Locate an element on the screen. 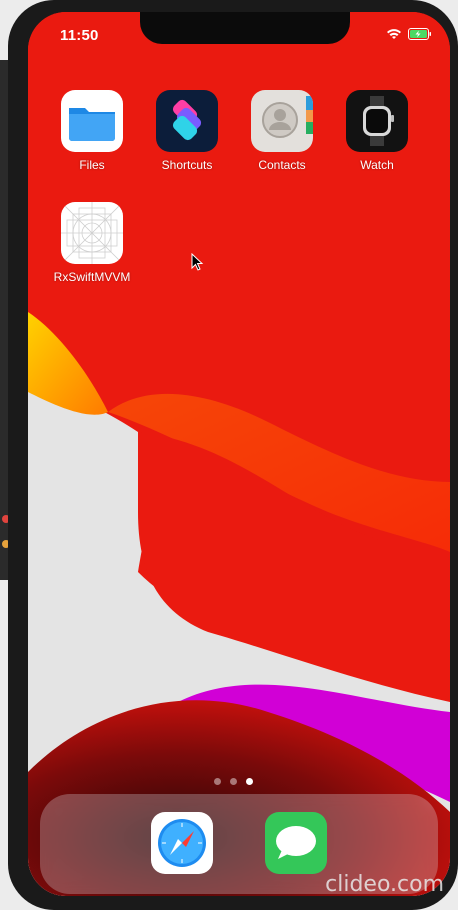 The image size is (458, 910). app-label: RxSwiftMVVM is located at coordinates (92, 277).